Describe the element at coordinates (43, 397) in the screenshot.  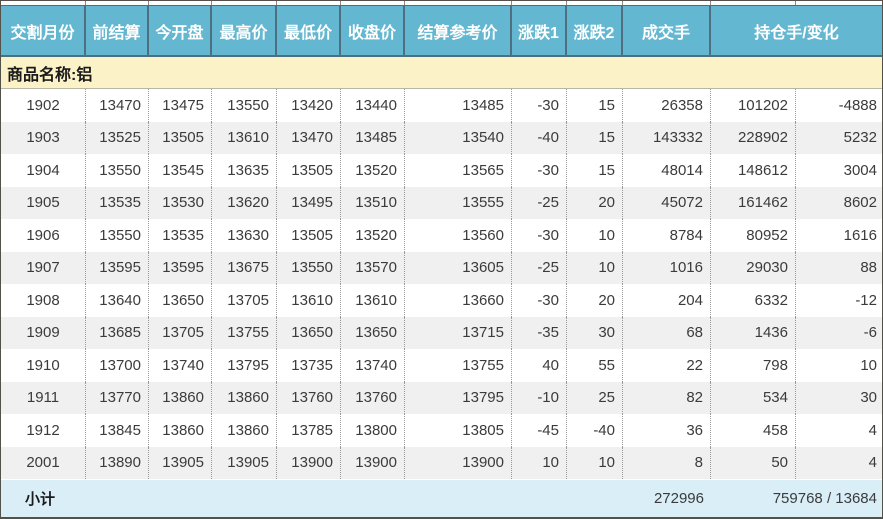
I see `cell-delivery-month: 1911` at that location.